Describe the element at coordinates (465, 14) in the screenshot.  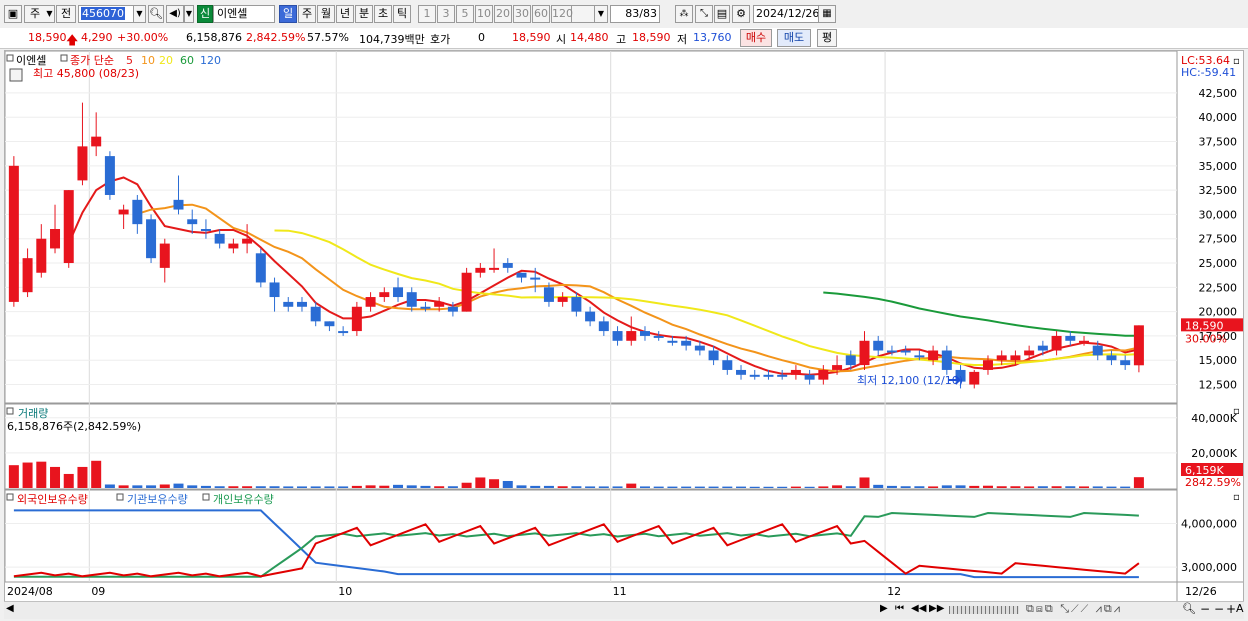
I see `interval-5: 5` at that location.